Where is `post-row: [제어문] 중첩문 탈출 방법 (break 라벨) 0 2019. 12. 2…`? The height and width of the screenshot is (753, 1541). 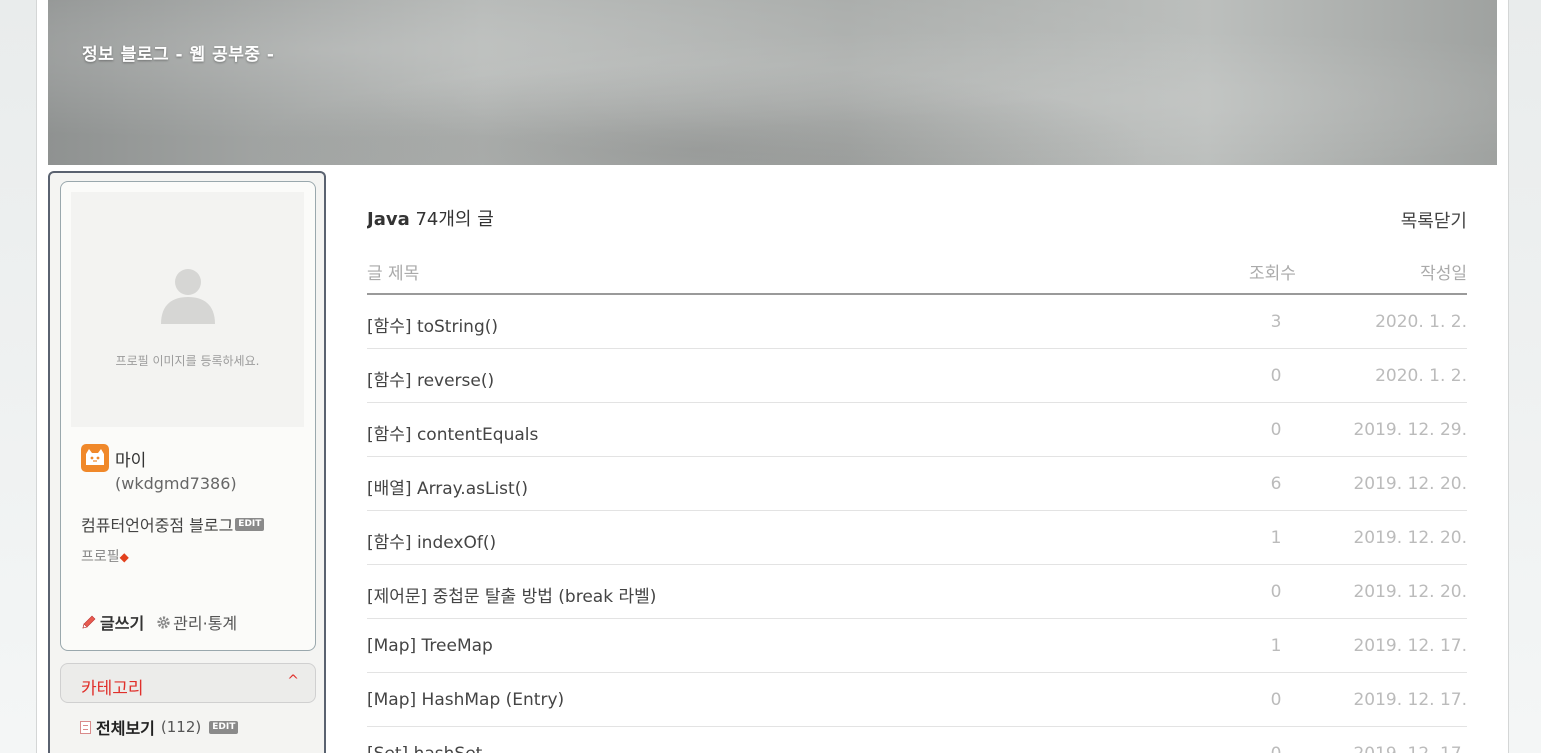 post-row: [제어문] 중첩문 탈출 방법 (break 라벨) 0 2019. 12. 2… is located at coordinates (917, 592).